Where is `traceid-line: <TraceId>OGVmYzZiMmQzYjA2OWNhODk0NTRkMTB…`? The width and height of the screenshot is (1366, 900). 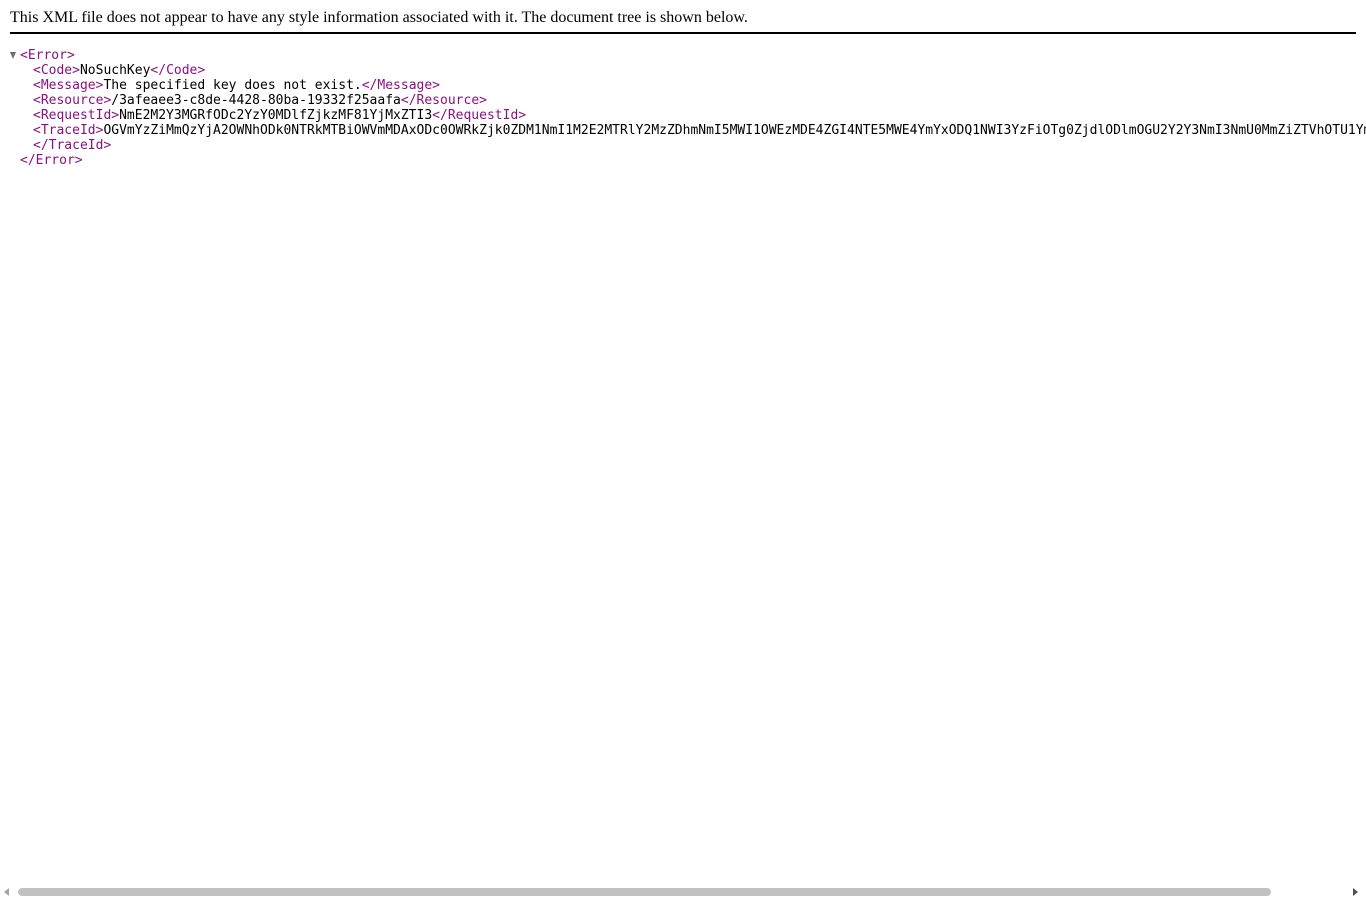
traceid-line: <TraceId>OGVmYzZiMmQzYjA2OWNhODk0NTRkMTB… is located at coordinates (683, 130).